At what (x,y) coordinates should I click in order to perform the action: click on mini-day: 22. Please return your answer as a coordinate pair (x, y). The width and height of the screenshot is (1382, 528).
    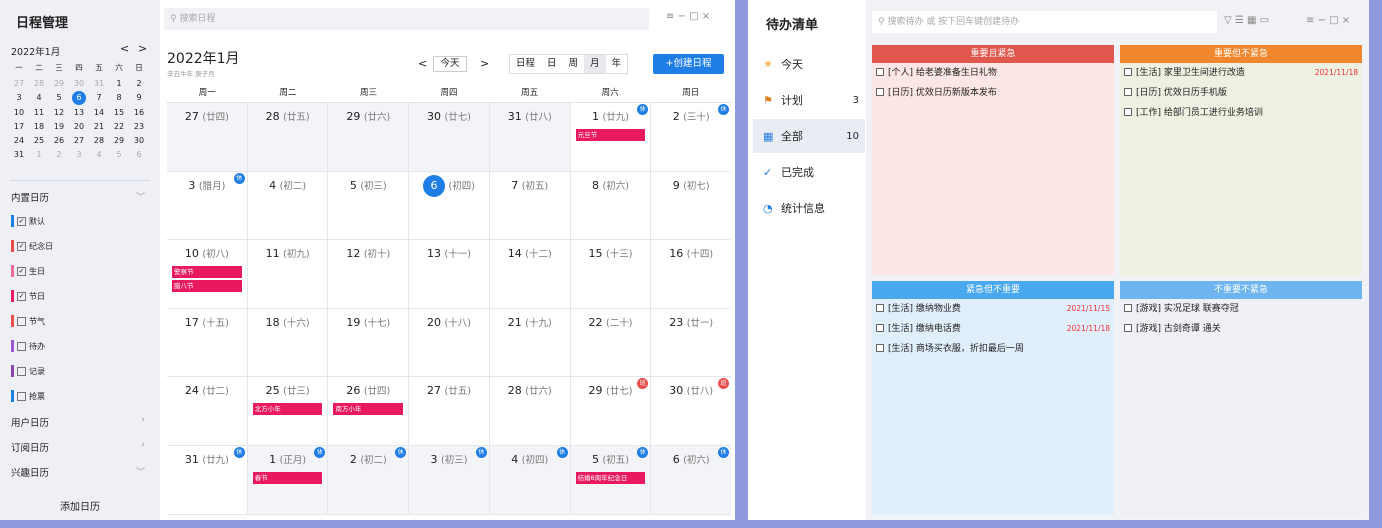
    Looking at the image, I should click on (119, 127).